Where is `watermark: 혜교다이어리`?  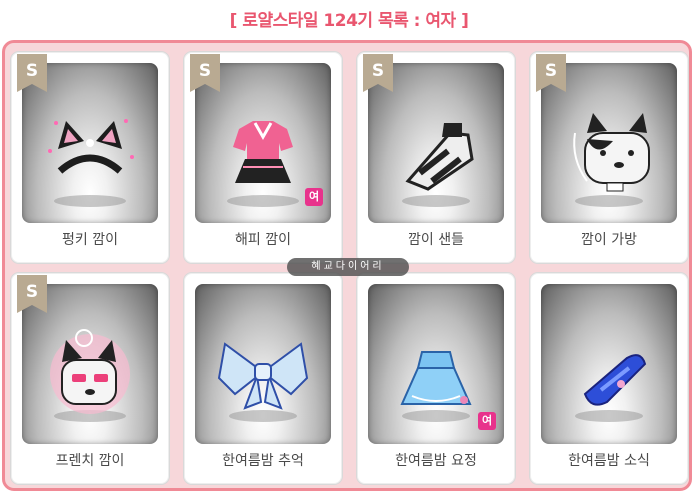
watermark: 혜교다이어리 is located at coordinates (348, 267).